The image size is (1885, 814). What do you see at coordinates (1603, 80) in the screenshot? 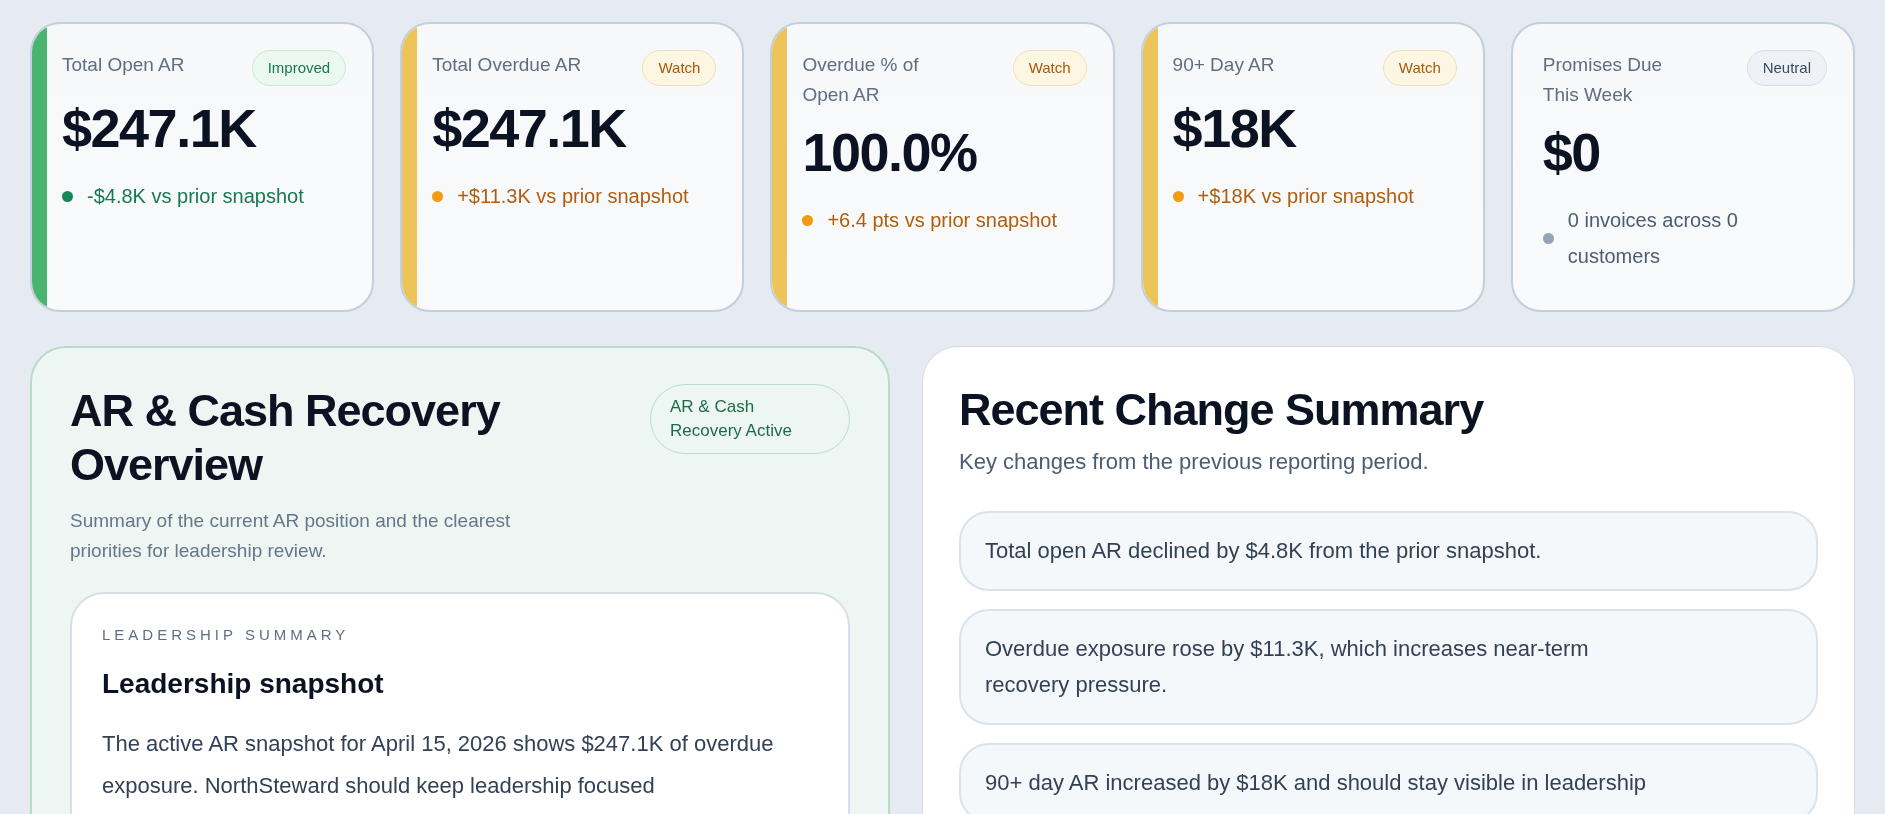
I see `card-label: Promises Due This Week` at bounding box center [1603, 80].